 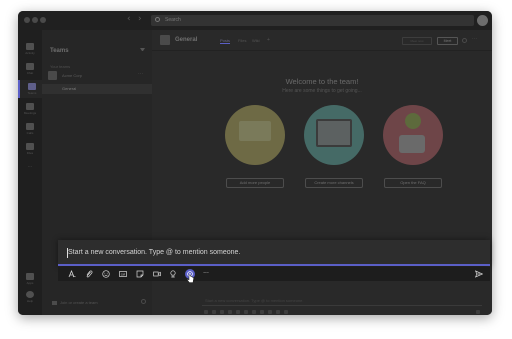 What do you see at coordinates (79, 302) in the screenshot?
I see `join-team-label: Join or create a team` at bounding box center [79, 302].